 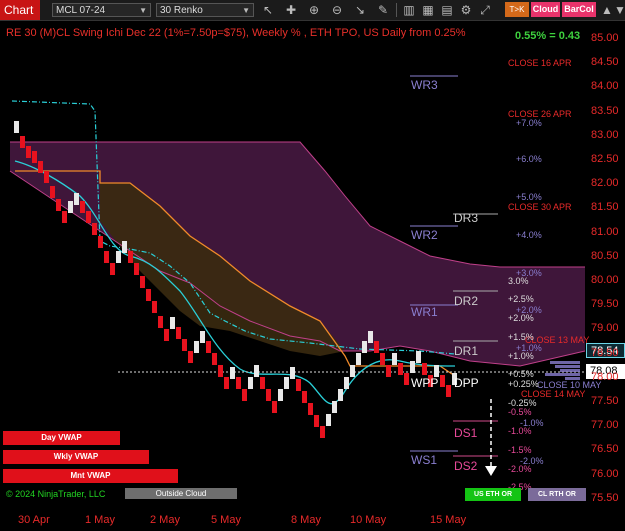 What do you see at coordinates (521, 337) in the screenshot?
I see `daily-pct-label: +1.5%` at bounding box center [521, 337].